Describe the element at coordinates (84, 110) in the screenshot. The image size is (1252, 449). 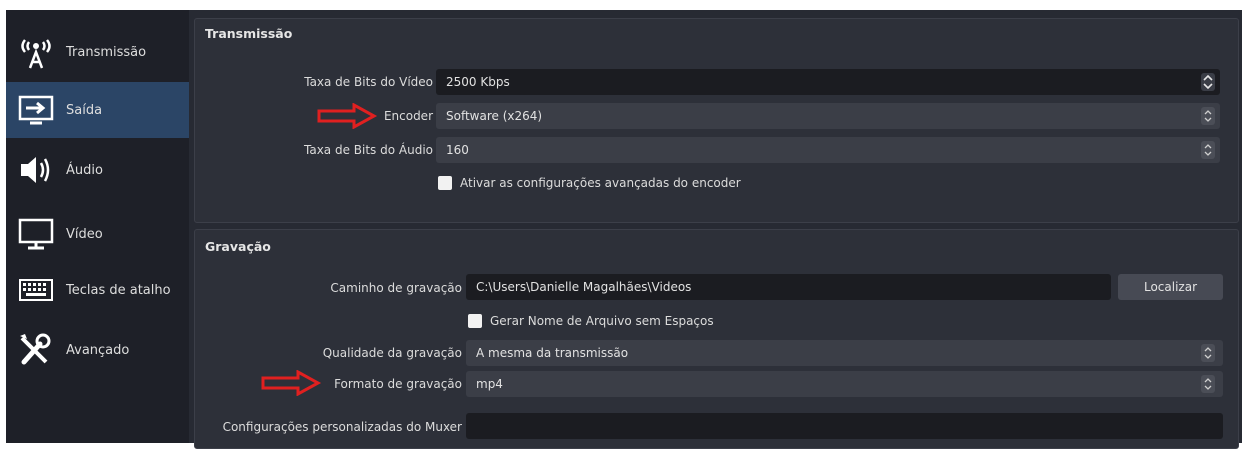
I see `sidebar-item-label: Saída` at that location.